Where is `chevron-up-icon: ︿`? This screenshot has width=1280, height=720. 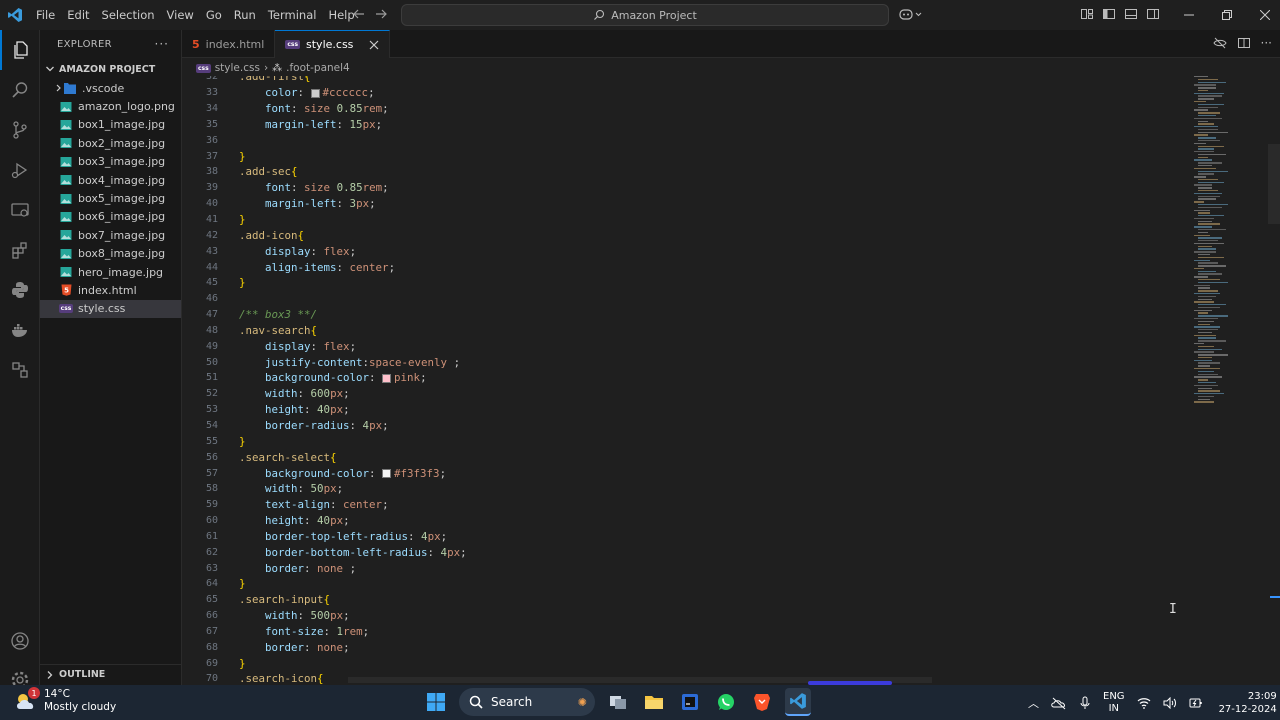
chevron-up-icon: ︿ is located at coordinates (1033, 703).